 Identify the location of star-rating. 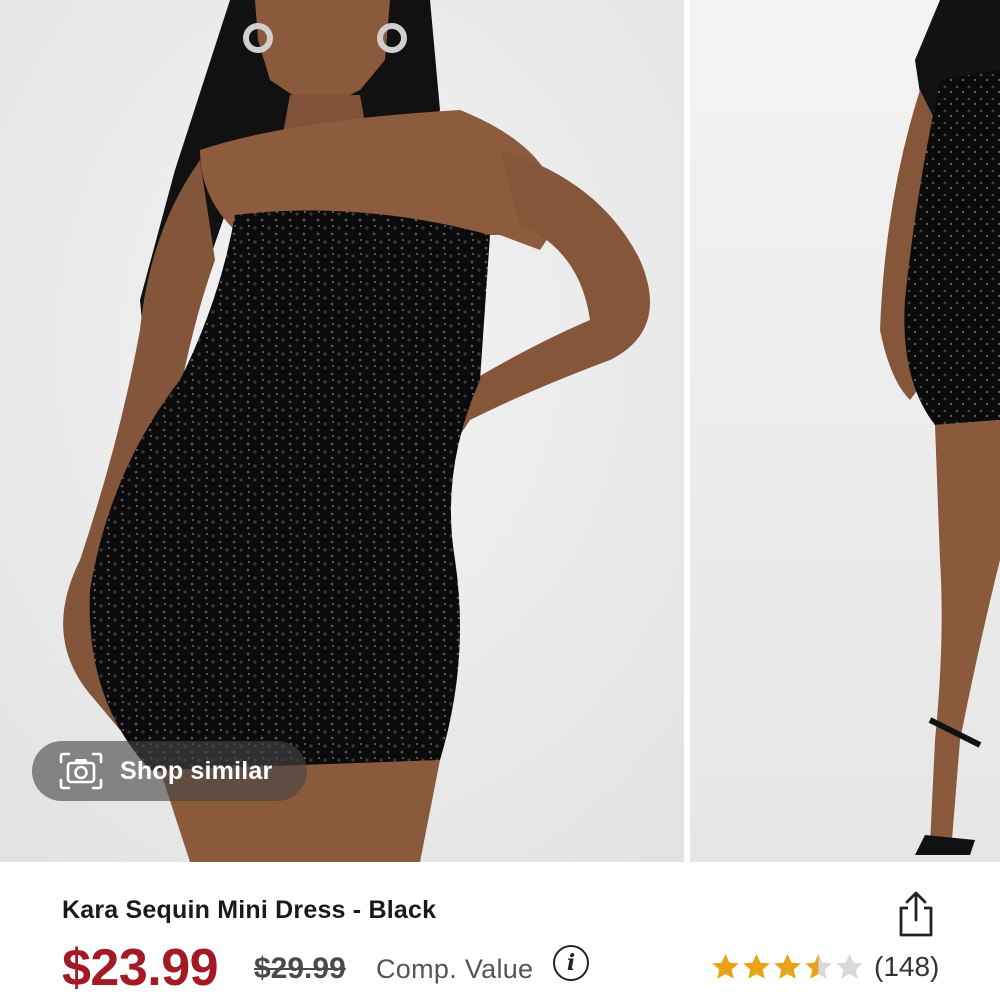
(787, 968).